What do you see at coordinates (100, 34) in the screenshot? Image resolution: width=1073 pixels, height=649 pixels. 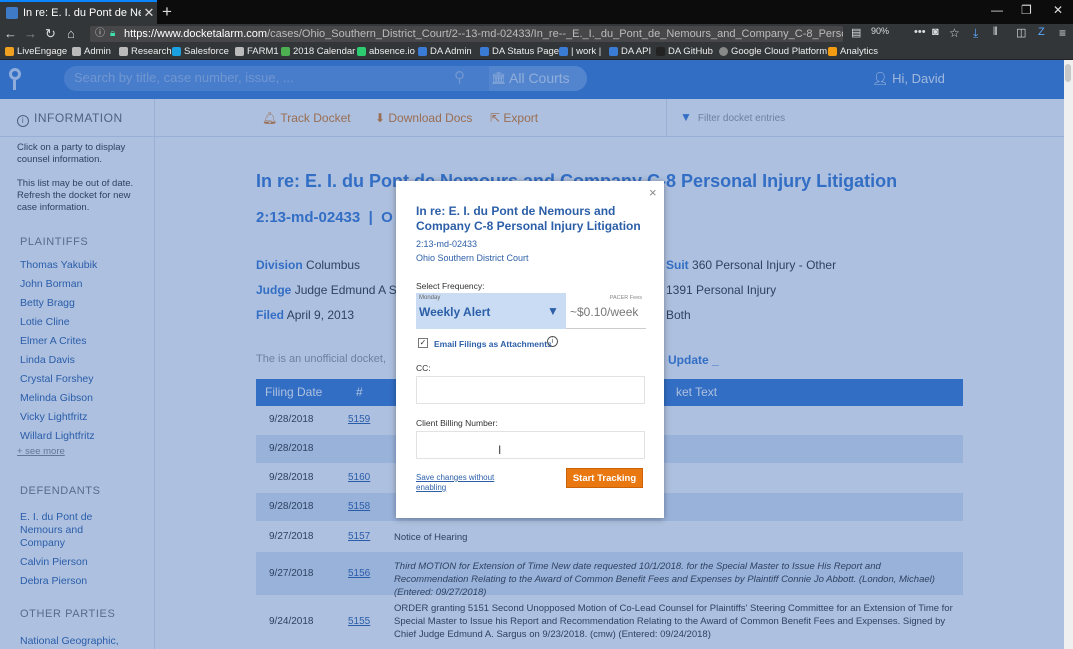 I see `page-info-icon: ⓘ` at bounding box center [100, 34].